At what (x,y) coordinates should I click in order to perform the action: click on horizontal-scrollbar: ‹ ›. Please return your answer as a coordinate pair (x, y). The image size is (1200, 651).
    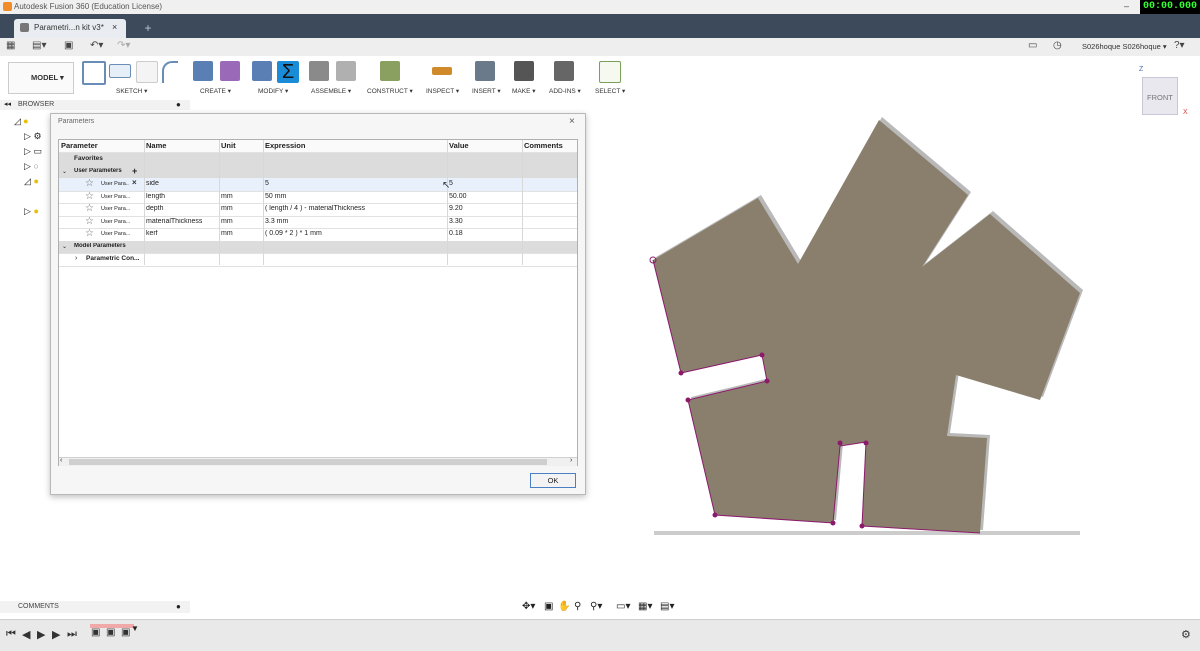
    Looking at the image, I should click on (318, 461).